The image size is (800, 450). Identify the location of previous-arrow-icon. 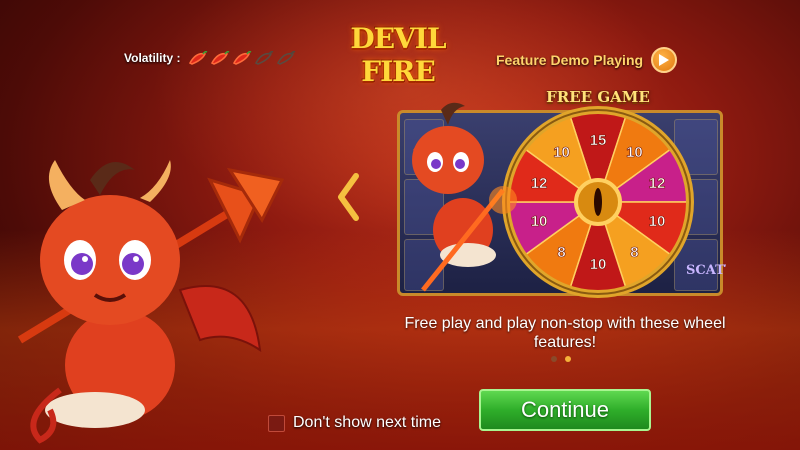
(348, 197).